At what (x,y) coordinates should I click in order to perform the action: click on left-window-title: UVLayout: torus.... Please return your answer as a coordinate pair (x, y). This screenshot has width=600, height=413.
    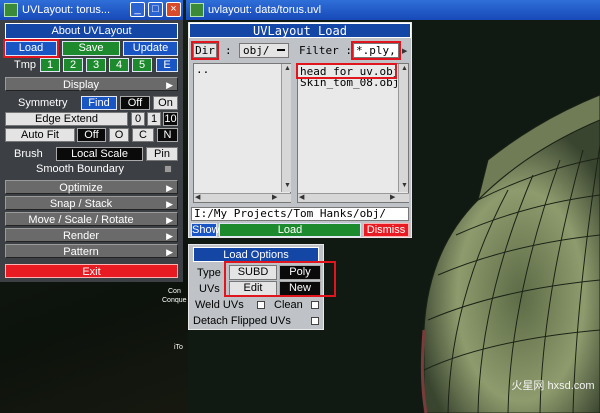
    Looking at the image, I should click on (66, 10).